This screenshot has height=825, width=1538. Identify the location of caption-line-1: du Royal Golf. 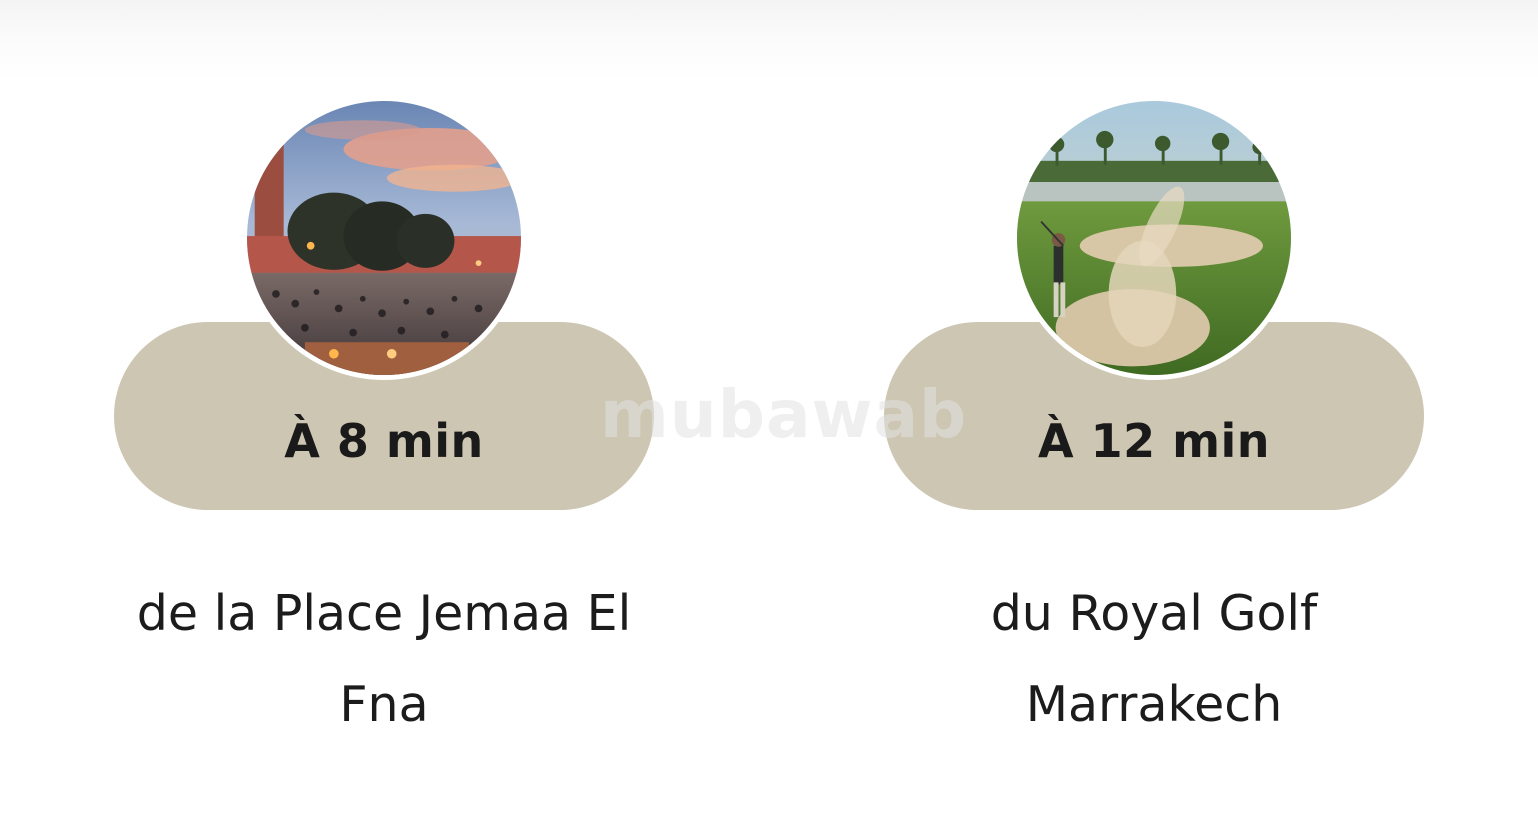
(1154, 613).